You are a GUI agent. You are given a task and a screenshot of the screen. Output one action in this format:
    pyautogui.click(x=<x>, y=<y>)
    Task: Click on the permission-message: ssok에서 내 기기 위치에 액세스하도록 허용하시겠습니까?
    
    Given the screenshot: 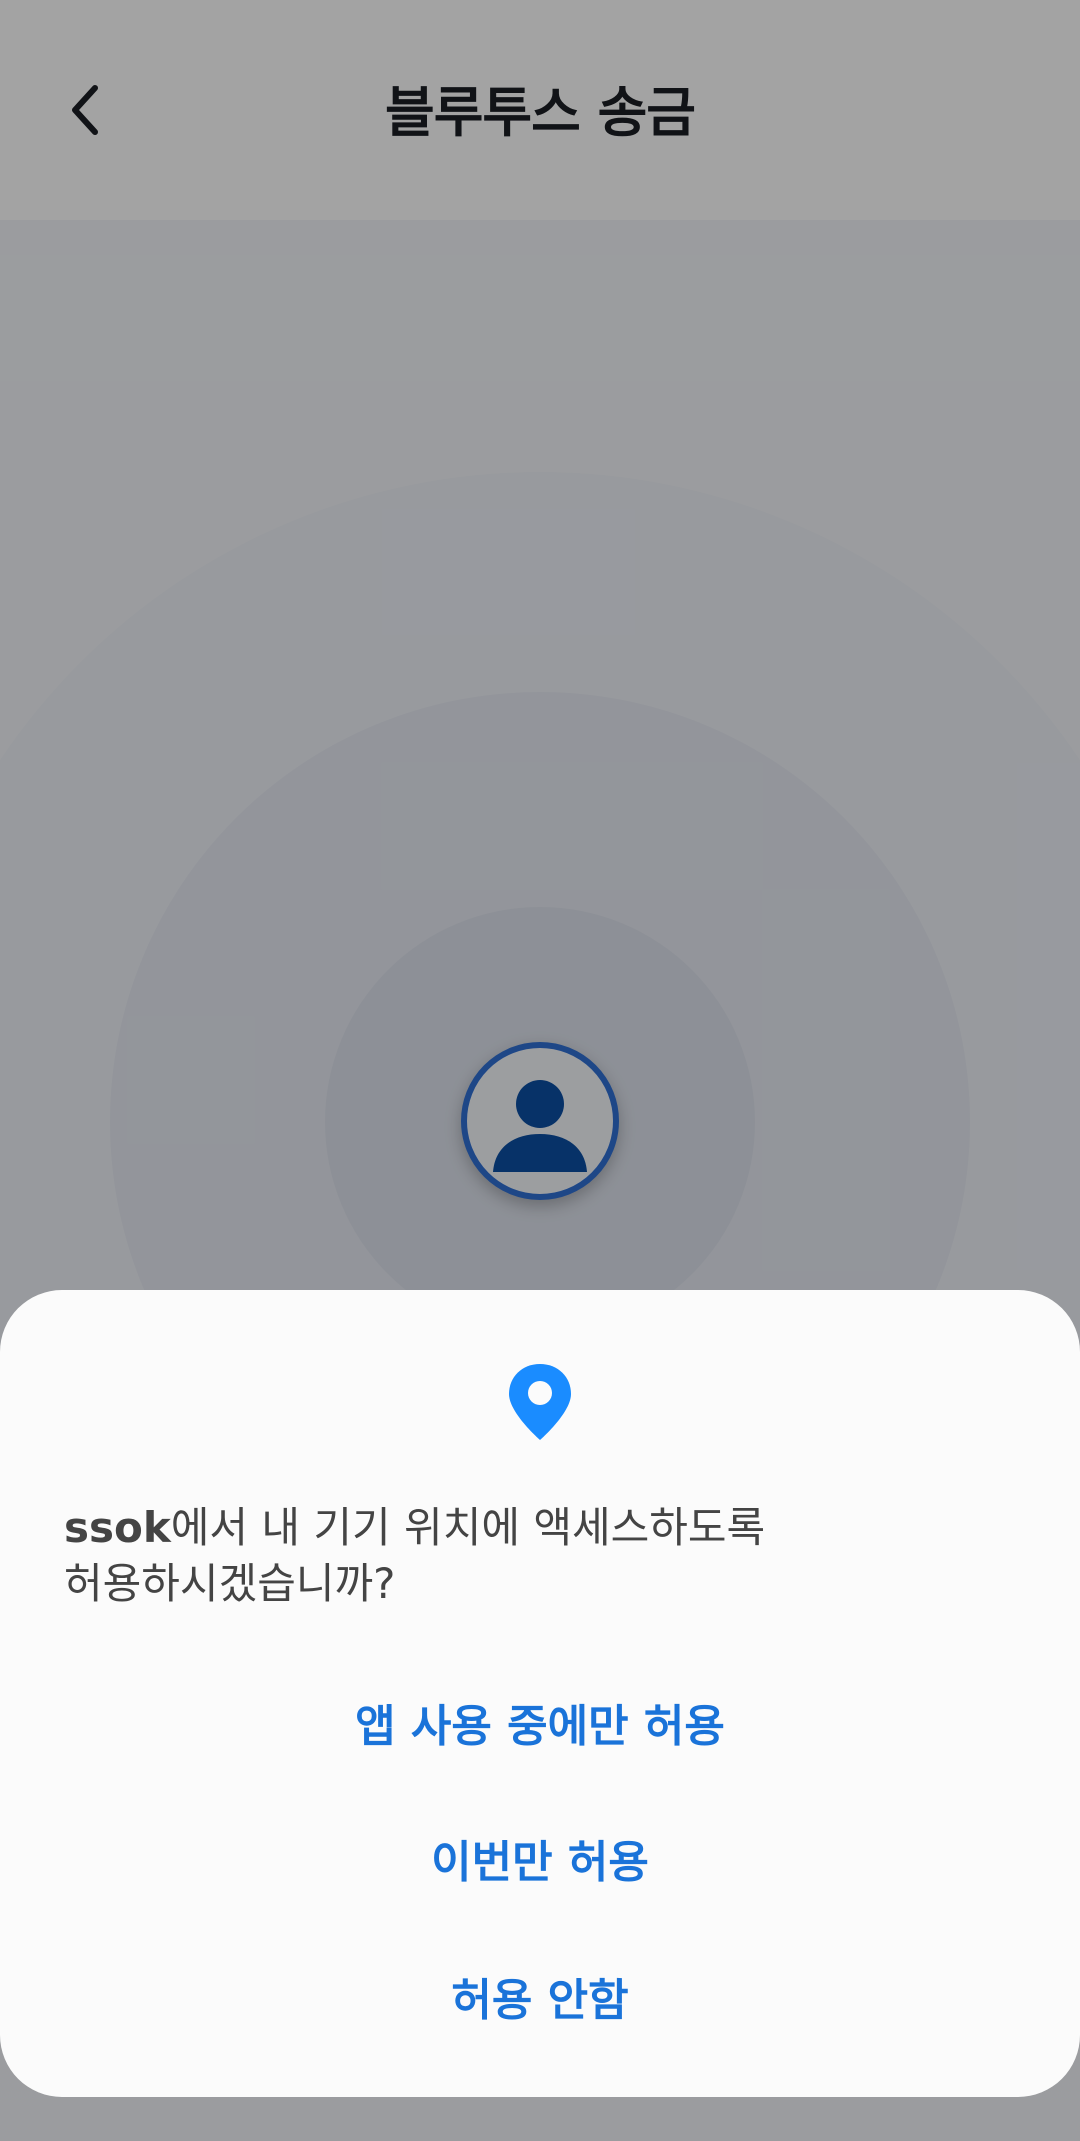 What is the action you would take?
    pyautogui.click(x=539, y=1556)
    